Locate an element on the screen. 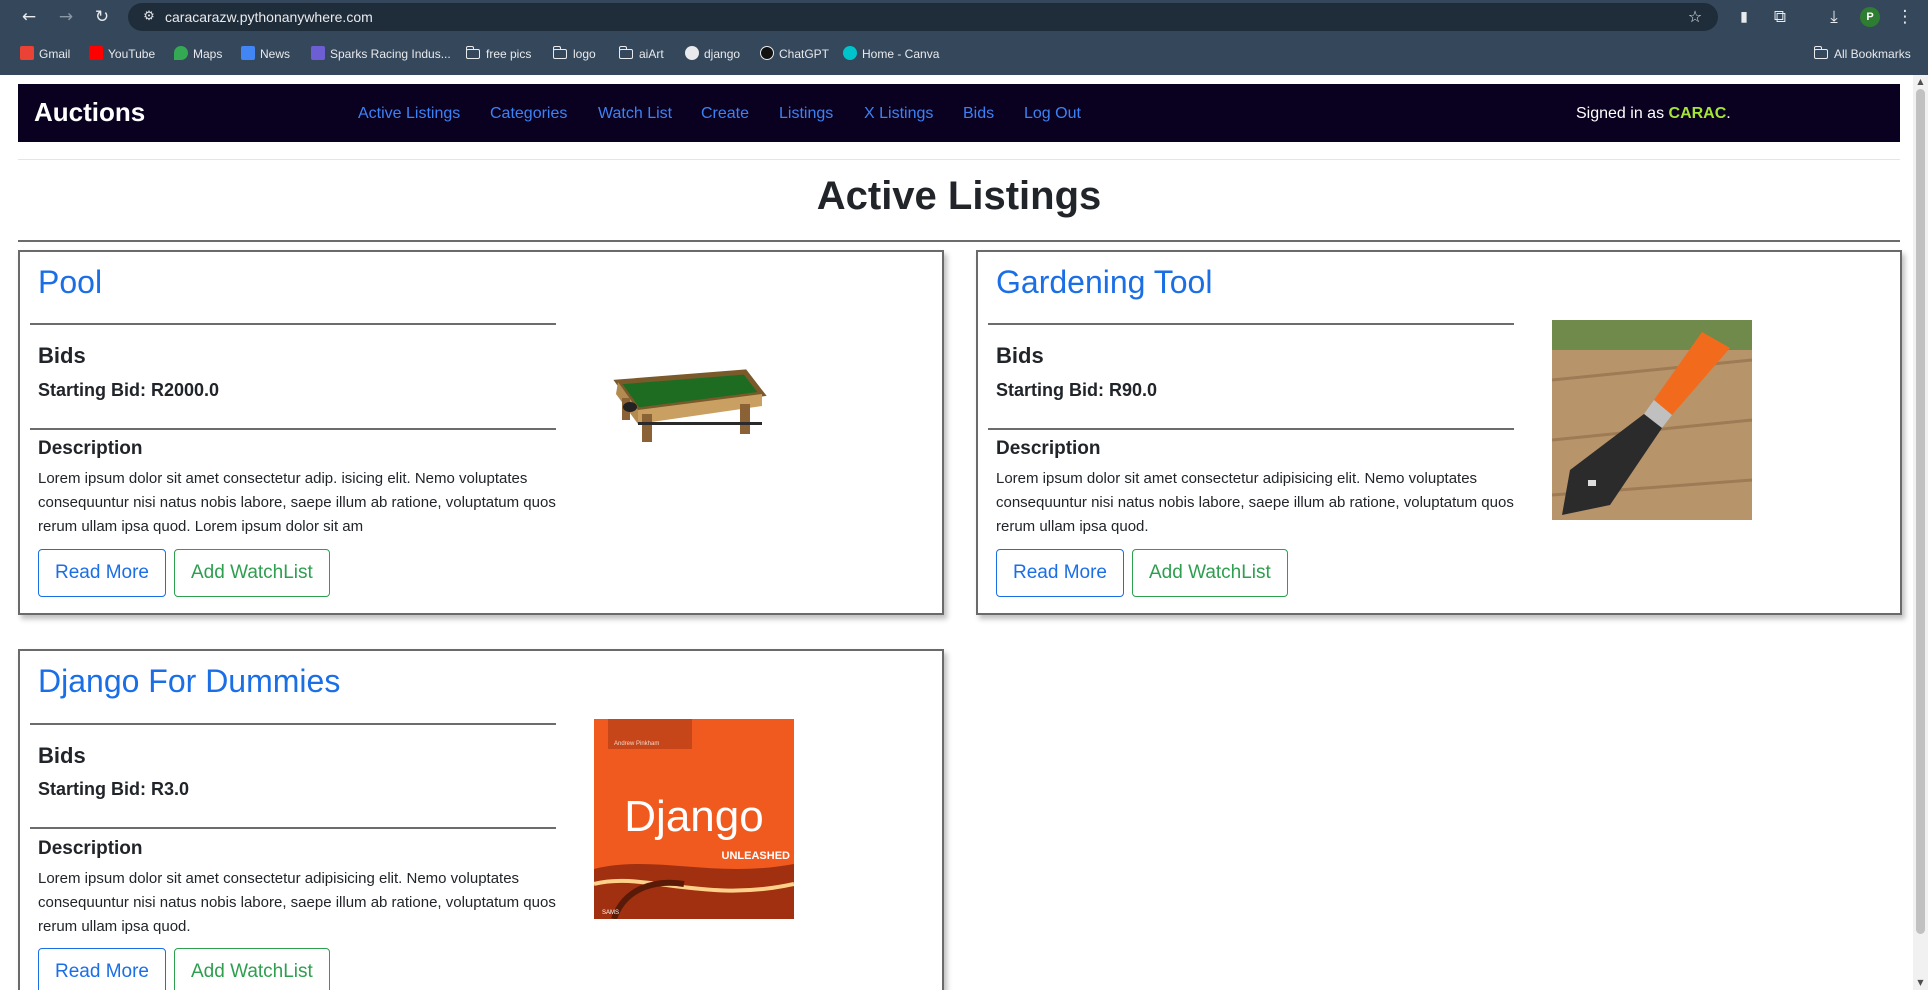  bookmark-youtube: YouTube is located at coordinates (122, 54).